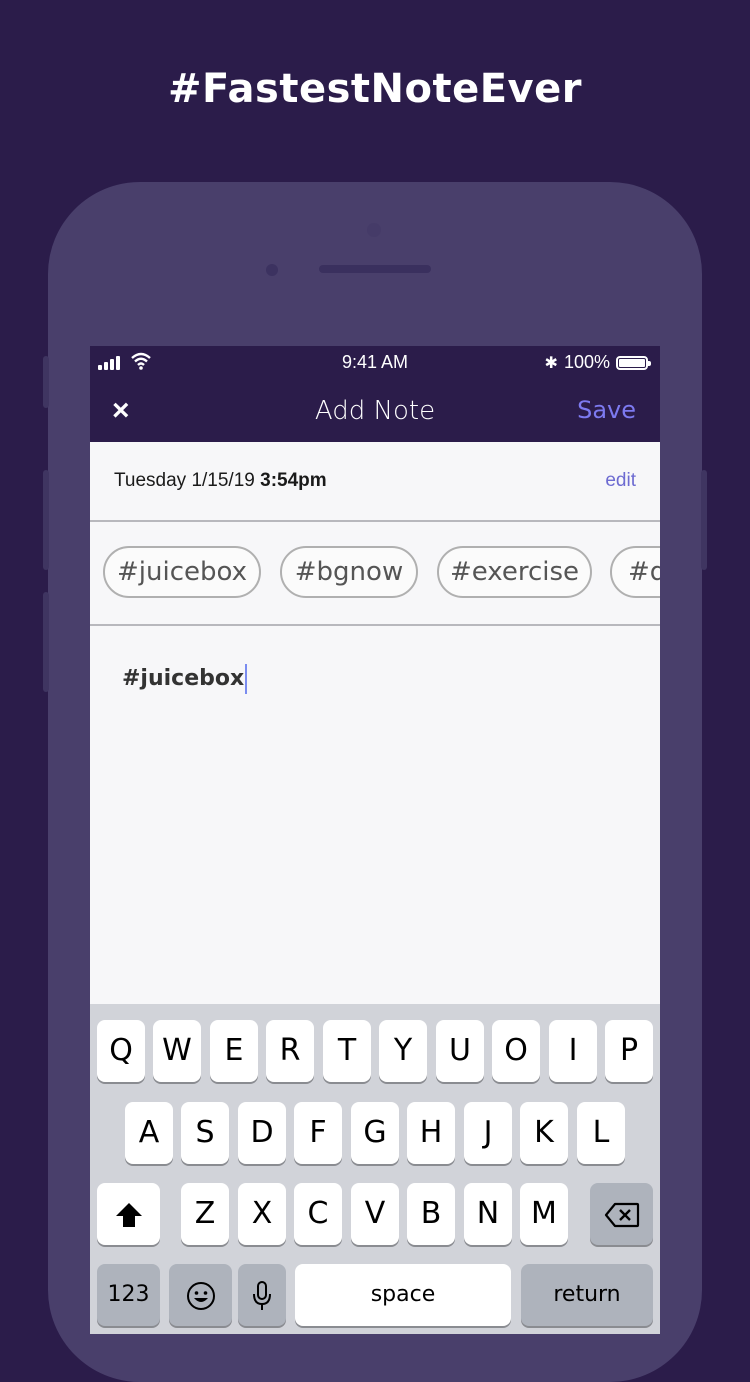  I want to click on phone-power-button, so click(704, 520).